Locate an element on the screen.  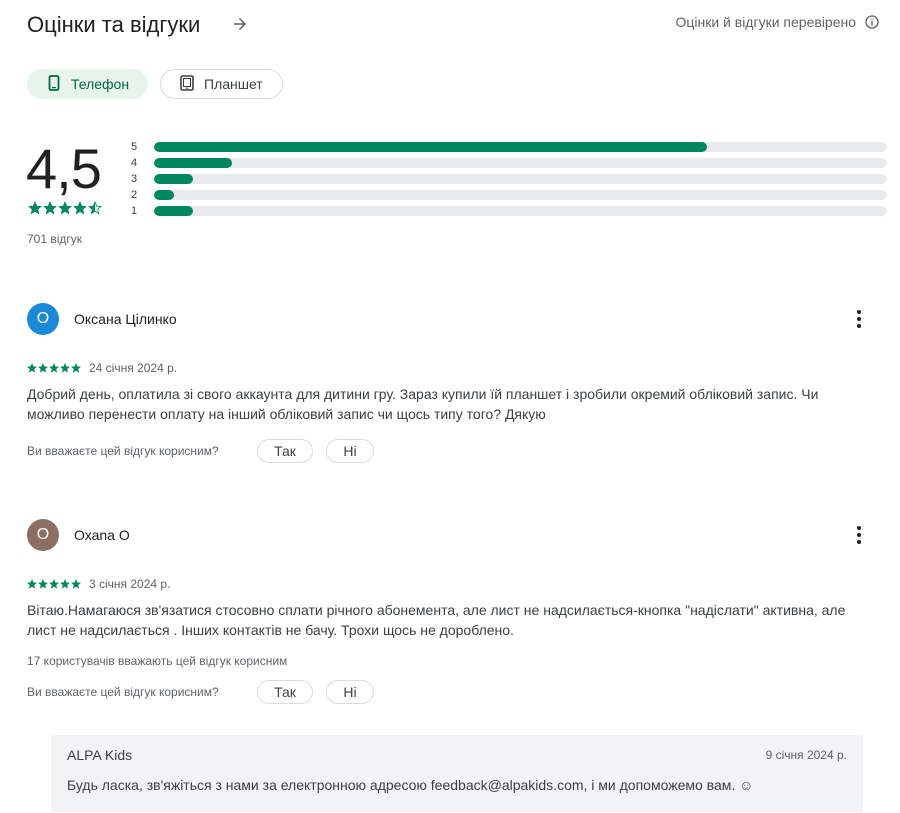
info-icon is located at coordinates (872, 22).